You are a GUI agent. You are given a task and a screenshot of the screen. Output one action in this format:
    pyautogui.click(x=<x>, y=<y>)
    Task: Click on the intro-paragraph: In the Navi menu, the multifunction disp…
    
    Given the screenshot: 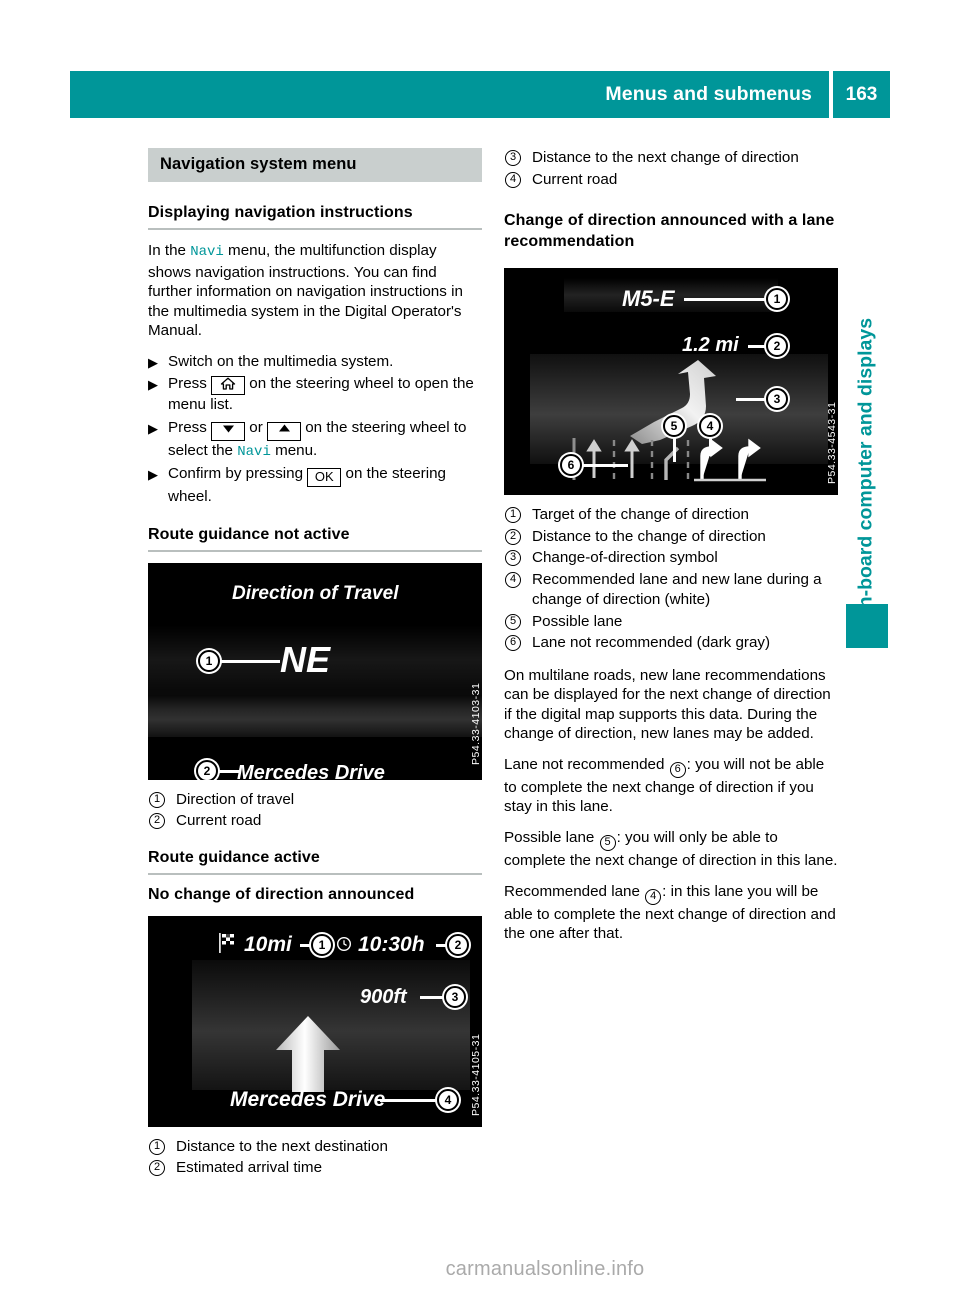 What is the action you would take?
    pyautogui.click(x=315, y=291)
    